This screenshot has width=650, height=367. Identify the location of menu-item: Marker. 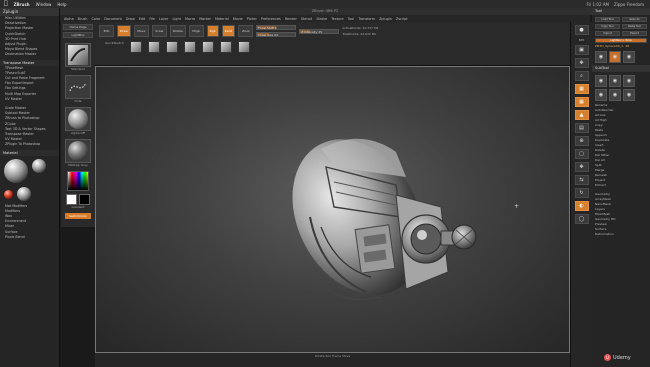
(205, 19).